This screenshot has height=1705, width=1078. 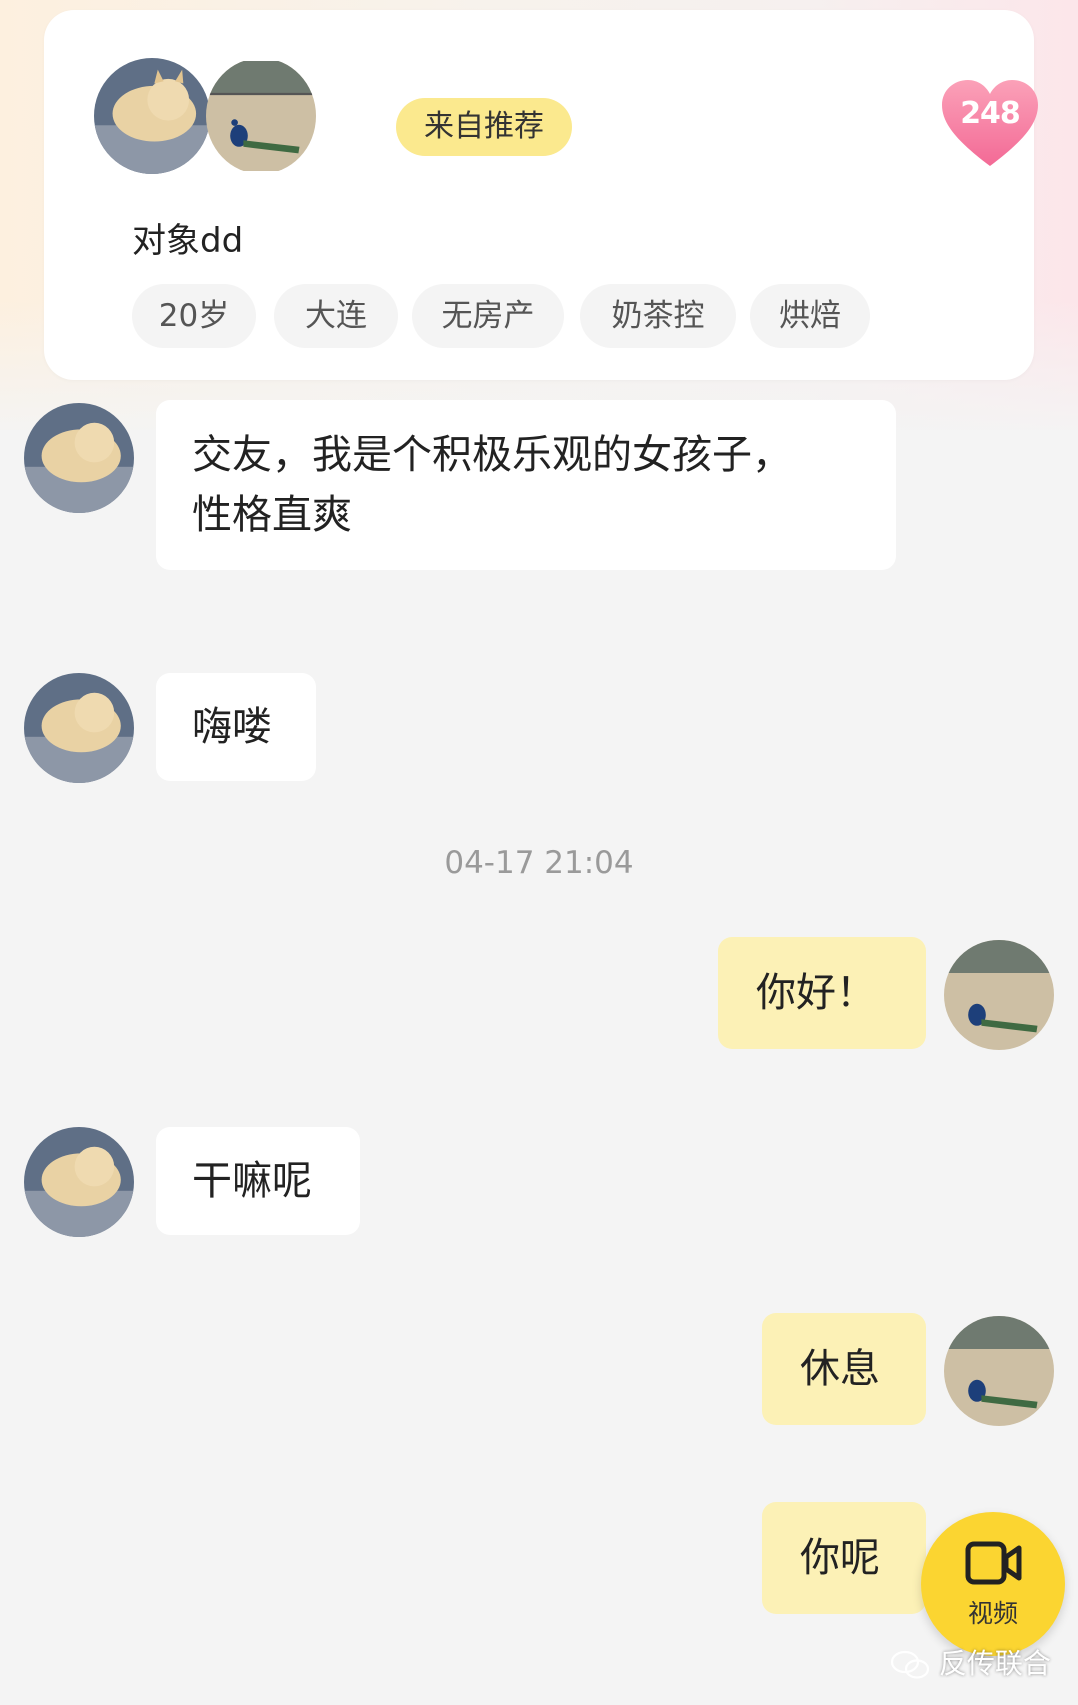 What do you see at coordinates (993, 1563) in the screenshot?
I see `video-camera-icon` at bounding box center [993, 1563].